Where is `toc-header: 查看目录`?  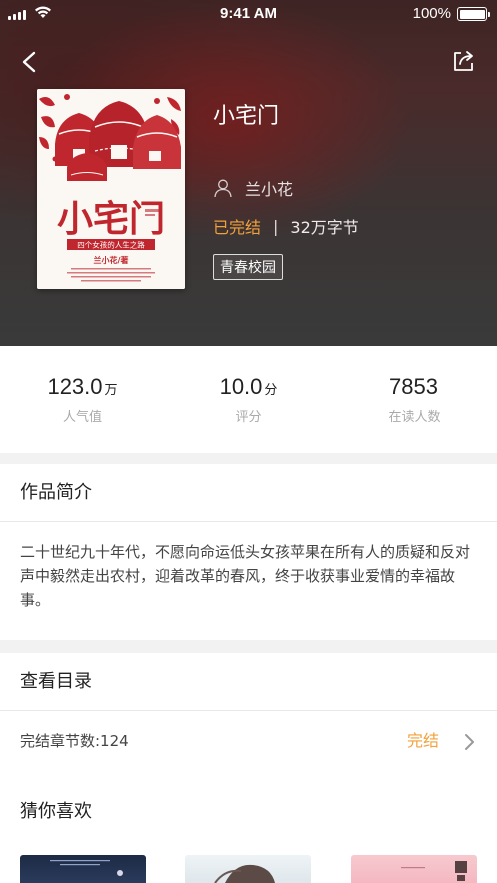 toc-header: 查看目录 is located at coordinates (248, 682).